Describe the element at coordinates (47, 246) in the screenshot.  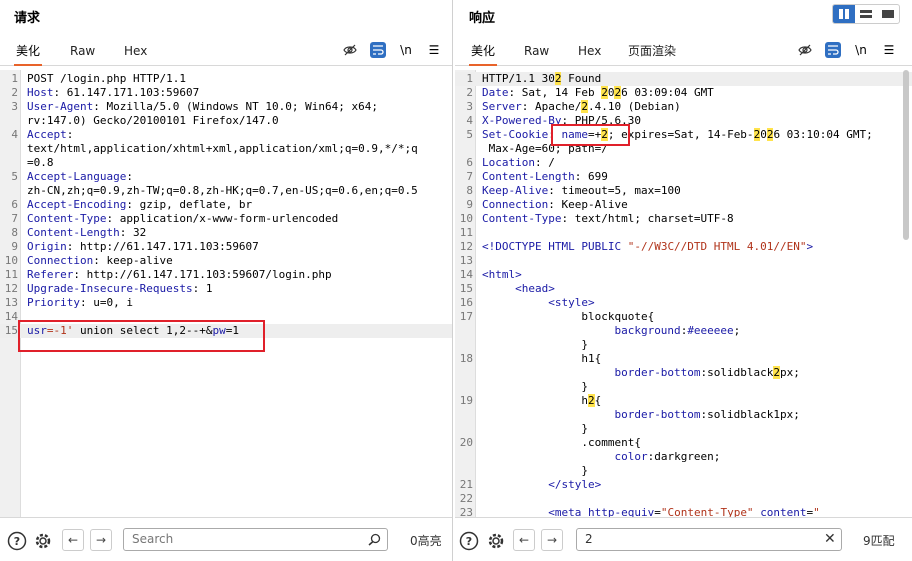
I see `code-token: Origin` at that location.